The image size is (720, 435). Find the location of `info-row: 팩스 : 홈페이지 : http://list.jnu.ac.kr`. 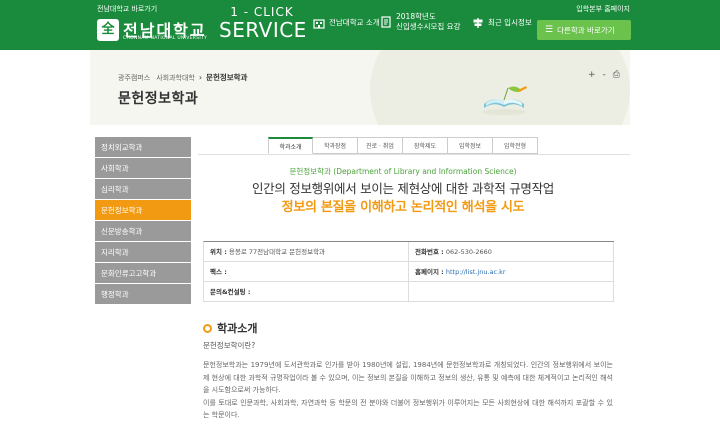

info-row: 팩스 : 홈페이지 : http://list.jnu.ac.kr is located at coordinates (409, 272).